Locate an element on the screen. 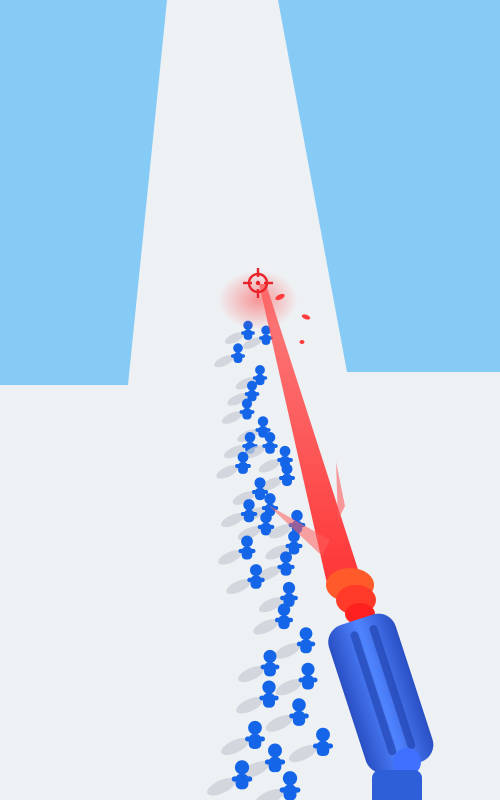  blood-drop is located at coordinates (302, 342).